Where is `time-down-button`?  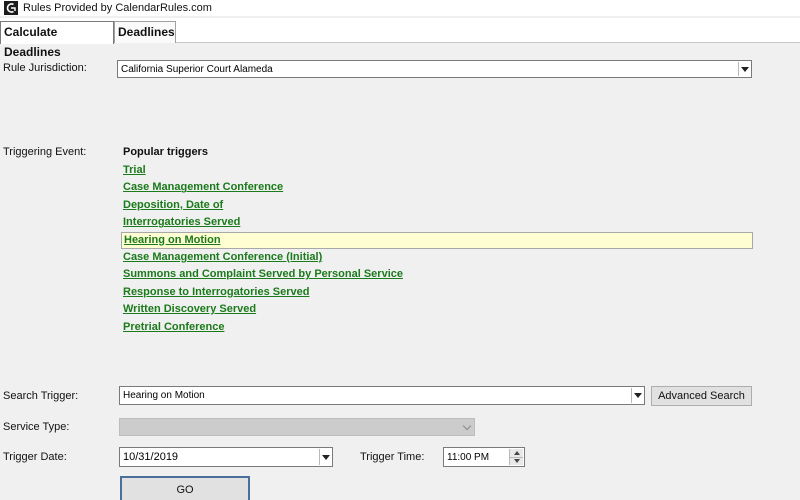 time-down-button is located at coordinates (516, 460).